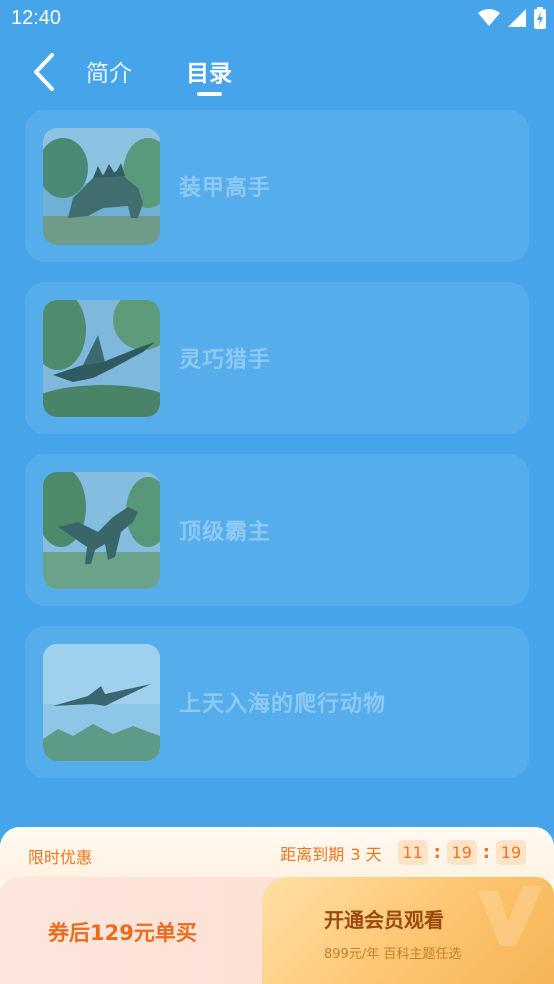 Image resolution: width=554 pixels, height=984 pixels. What do you see at coordinates (517, 18) in the screenshot?
I see `signal-icon` at bounding box center [517, 18].